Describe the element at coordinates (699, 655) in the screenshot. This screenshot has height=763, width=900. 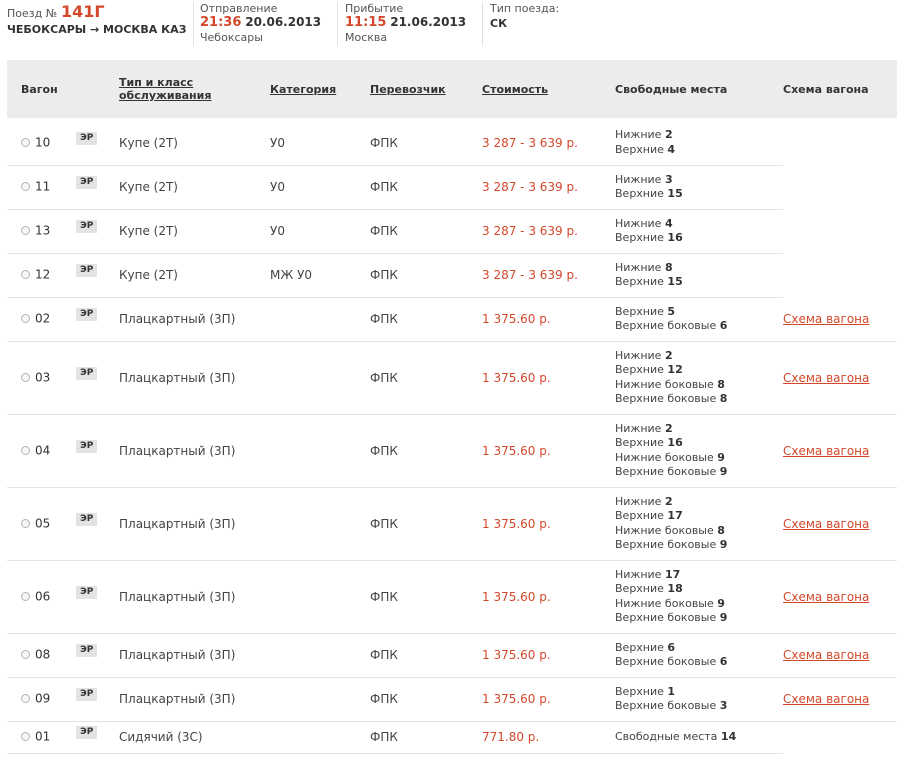
I see `seats-cell: Верхние 6 Верхние боковые 6` at that location.